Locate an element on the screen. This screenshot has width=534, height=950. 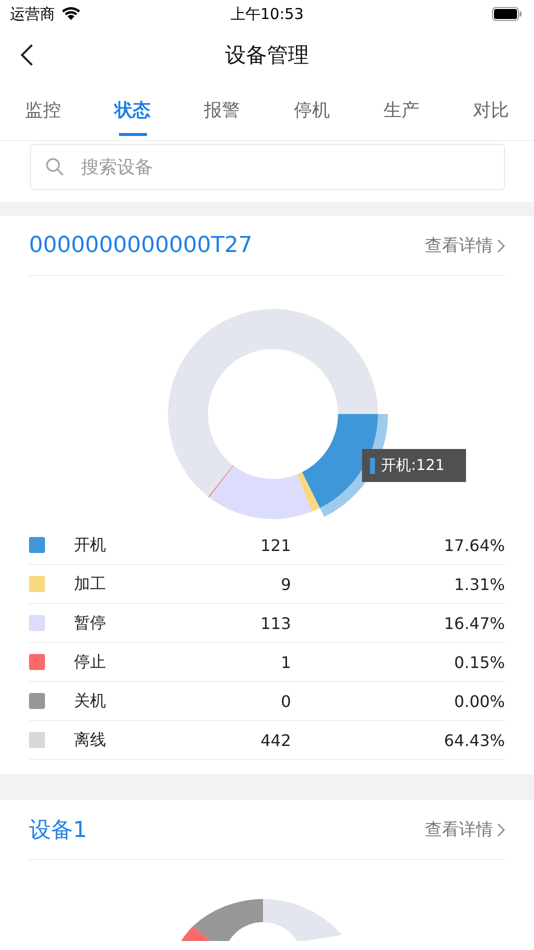
legend-count: 113 is located at coordinates (275, 623).